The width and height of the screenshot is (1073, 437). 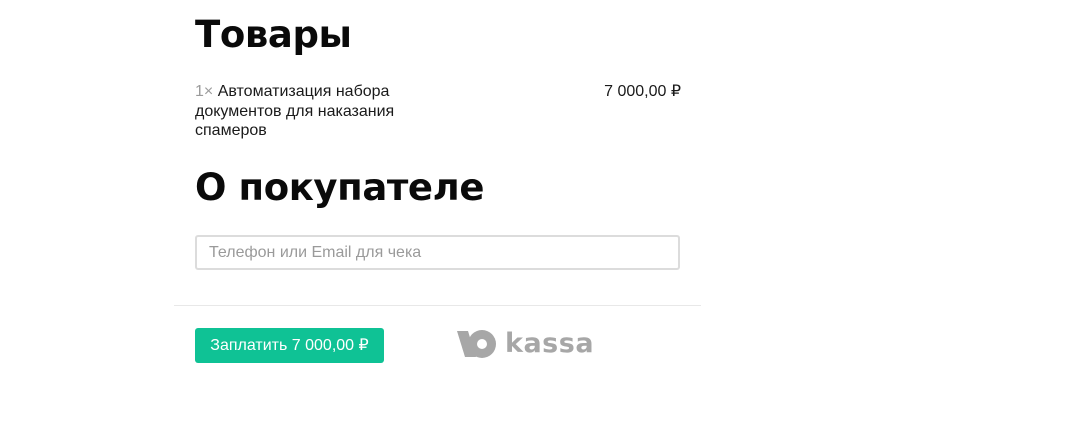 I want to click on goods-heading: Товары, so click(x=273, y=34).